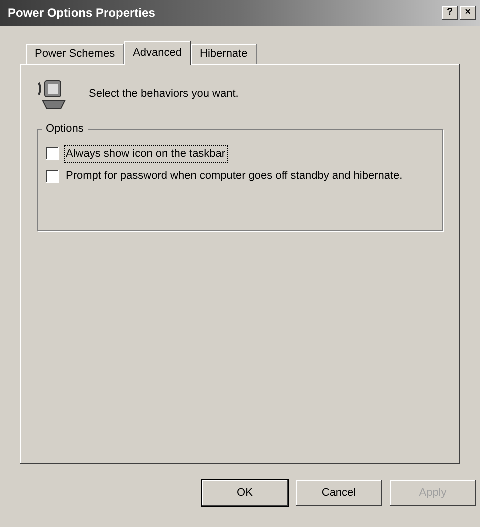 The height and width of the screenshot is (527, 480). I want to click on checkbox-label: Prompt for password when computer goes off standby and hibernate., so click(234, 176).